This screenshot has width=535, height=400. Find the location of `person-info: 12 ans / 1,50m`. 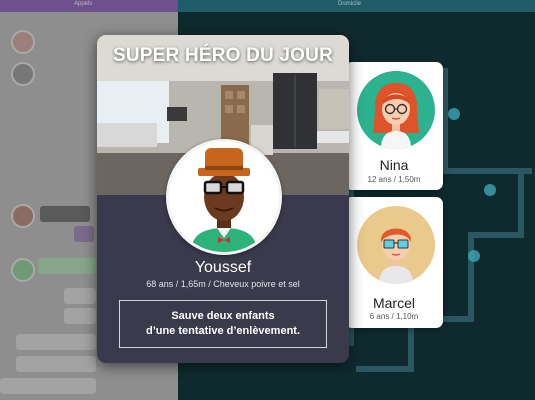

person-info: 12 ans / 1,50m is located at coordinates (394, 179).